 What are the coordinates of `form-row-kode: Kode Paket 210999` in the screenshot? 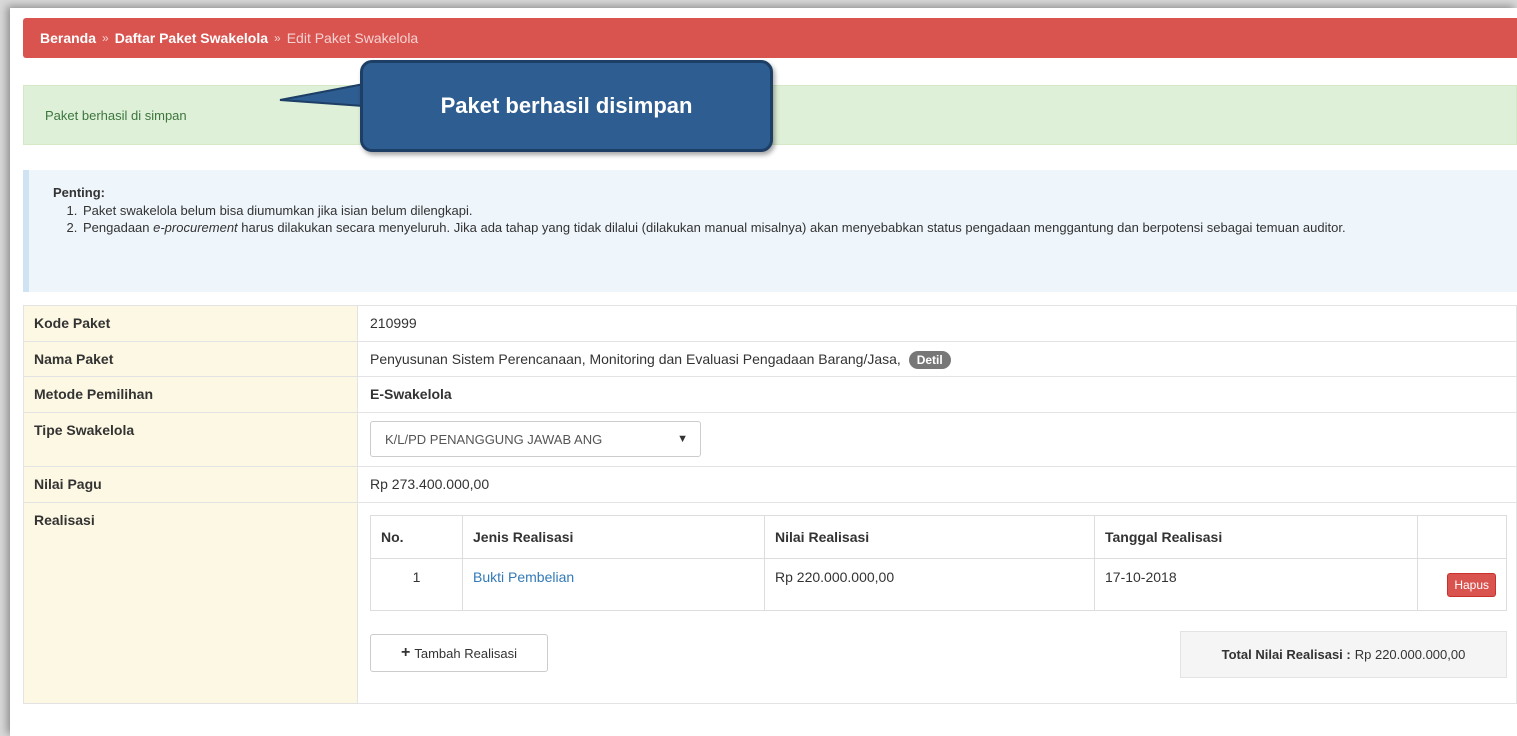 It's located at (770, 323).